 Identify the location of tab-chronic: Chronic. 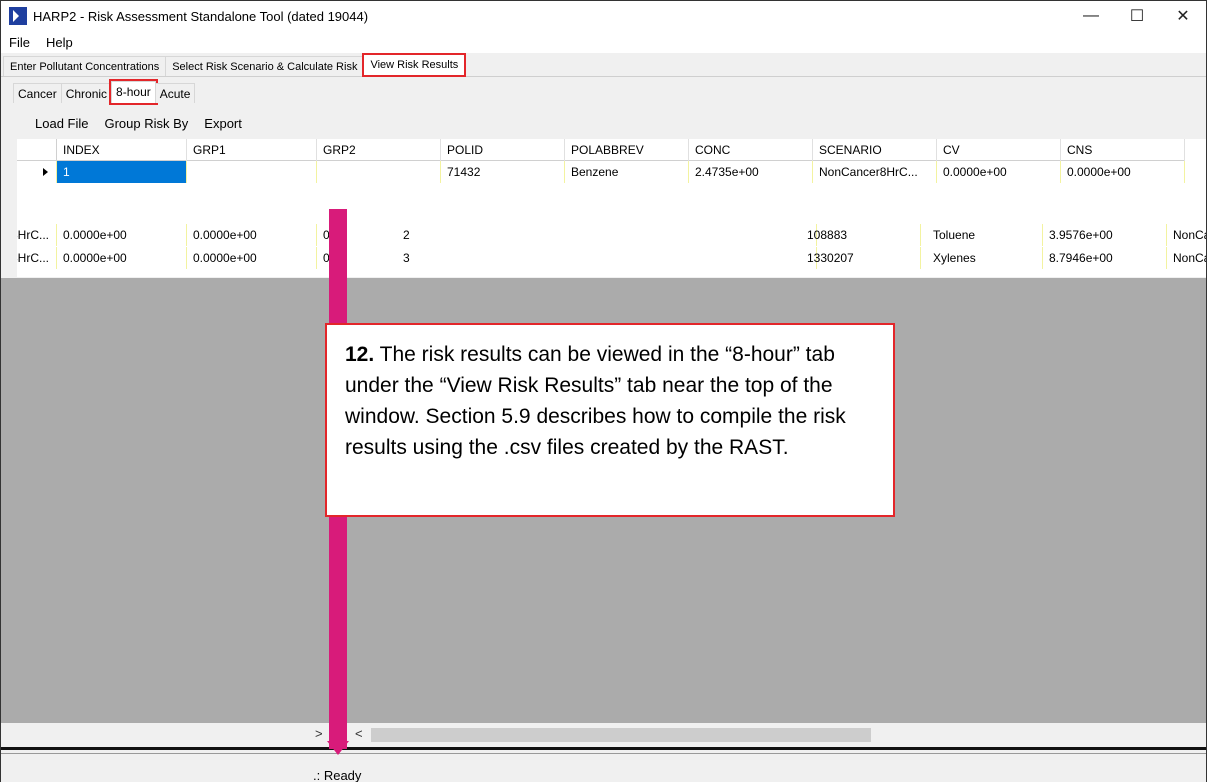
(86, 93).